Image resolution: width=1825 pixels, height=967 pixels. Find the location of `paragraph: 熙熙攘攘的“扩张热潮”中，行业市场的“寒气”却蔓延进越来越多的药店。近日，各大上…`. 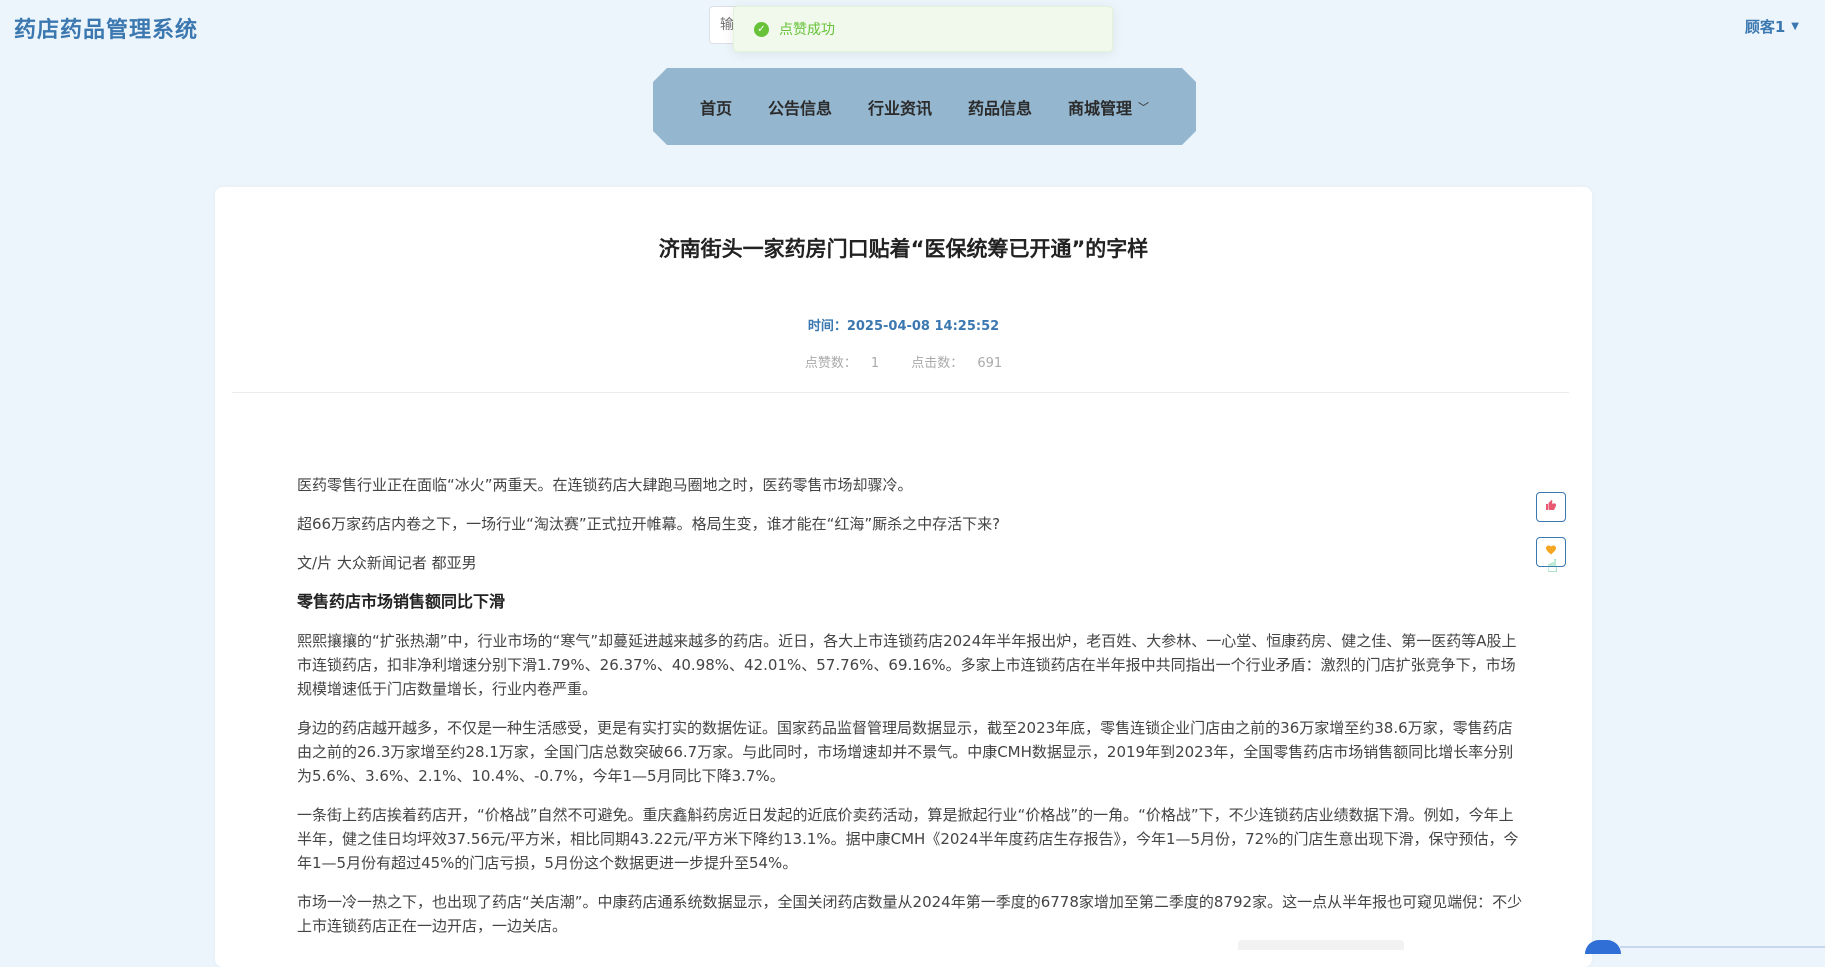

paragraph: 熙熙攘攘的“扩张热潮”中，行业市场的“寒气”却蔓延进越来越多的药店。近日，各大上… is located at coordinates (907, 665).